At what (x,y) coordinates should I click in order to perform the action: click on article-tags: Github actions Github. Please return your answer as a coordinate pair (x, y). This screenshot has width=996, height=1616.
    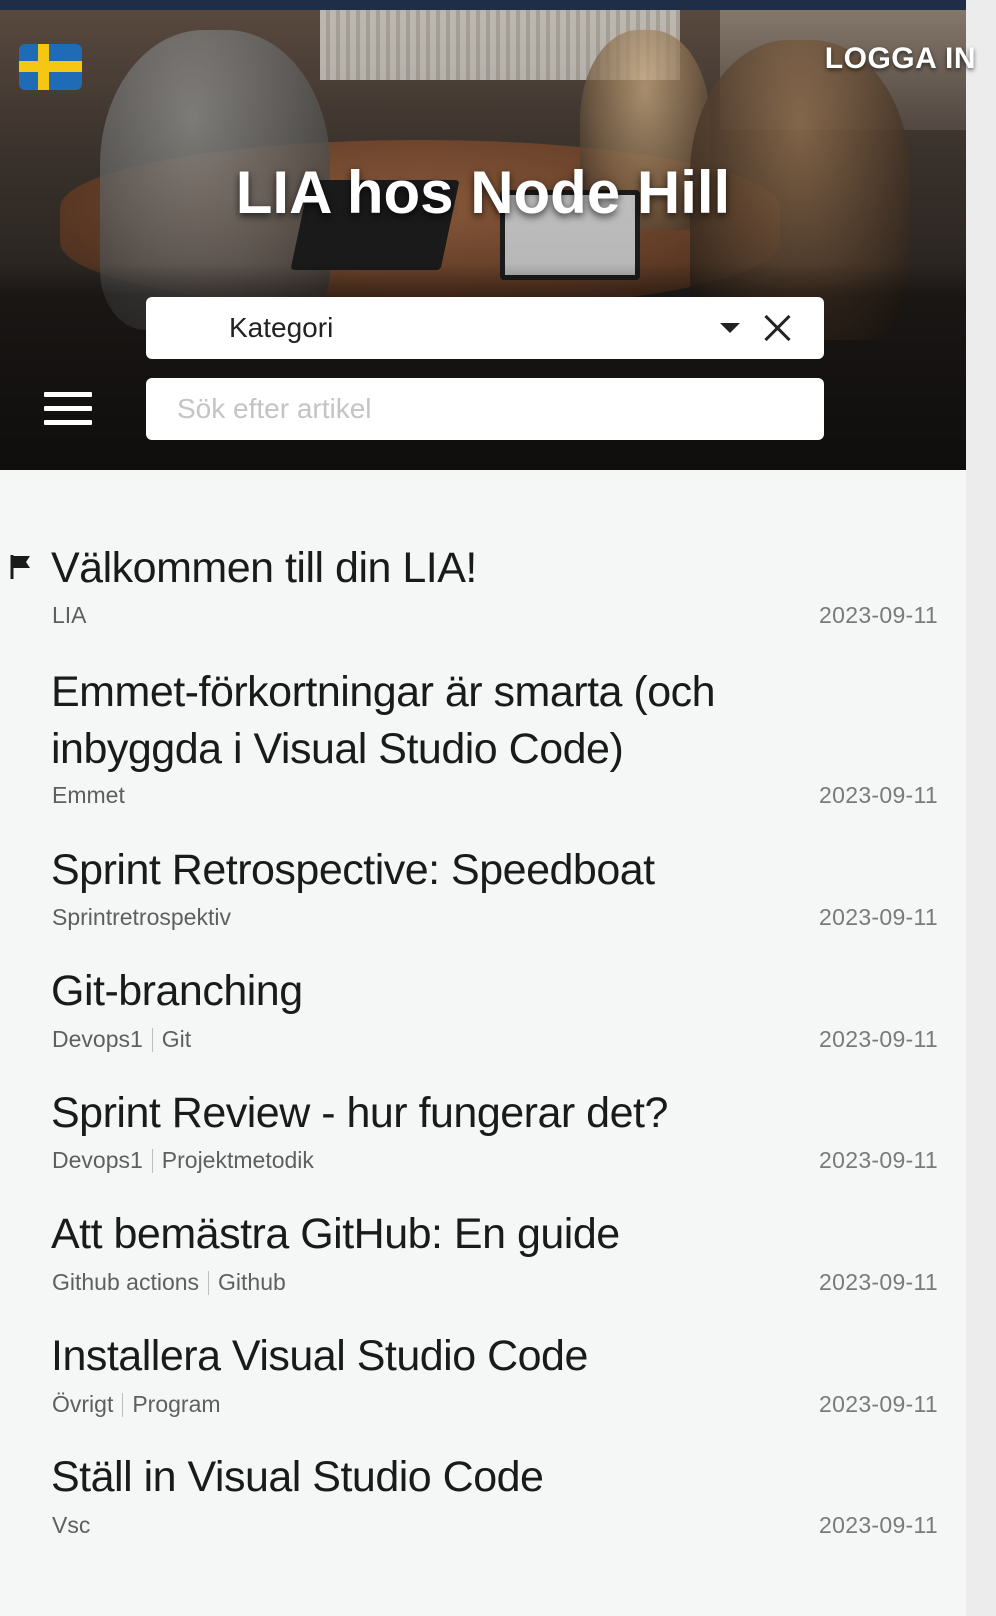
    Looking at the image, I should click on (169, 1282).